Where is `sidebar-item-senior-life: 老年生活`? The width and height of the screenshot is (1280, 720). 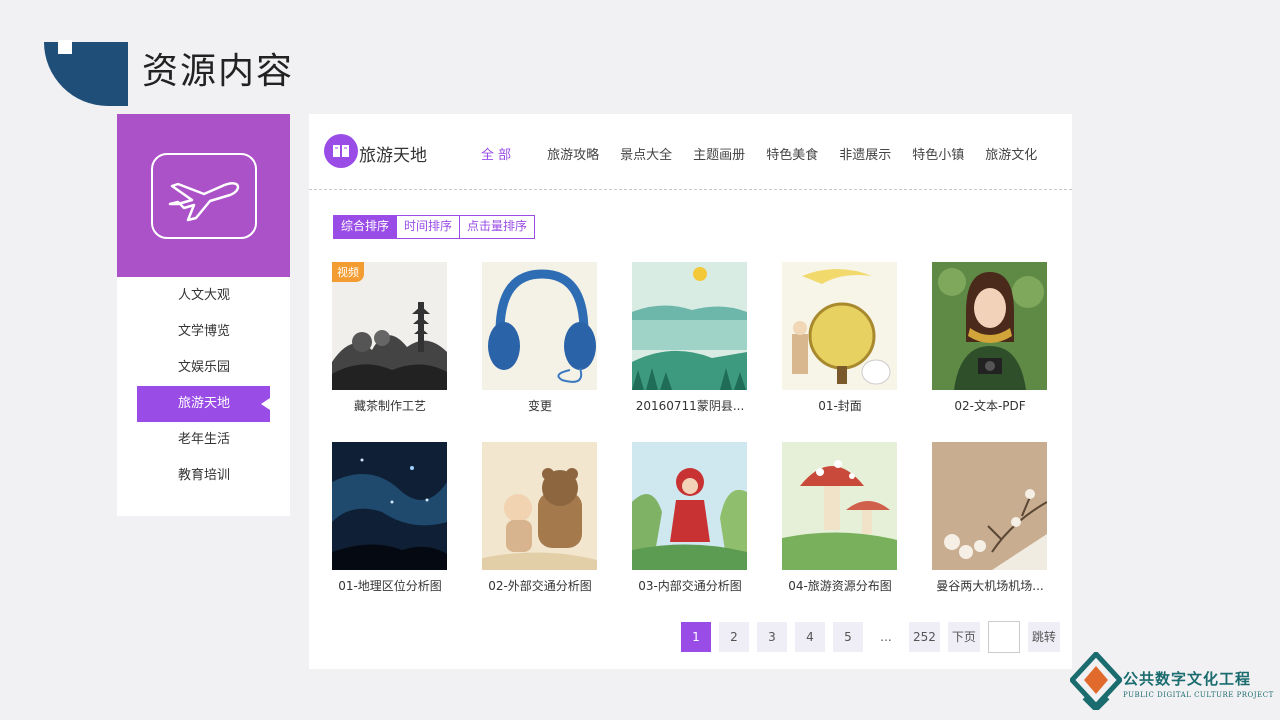 sidebar-item-senior-life: 老年生活 is located at coordinates (203, 440).